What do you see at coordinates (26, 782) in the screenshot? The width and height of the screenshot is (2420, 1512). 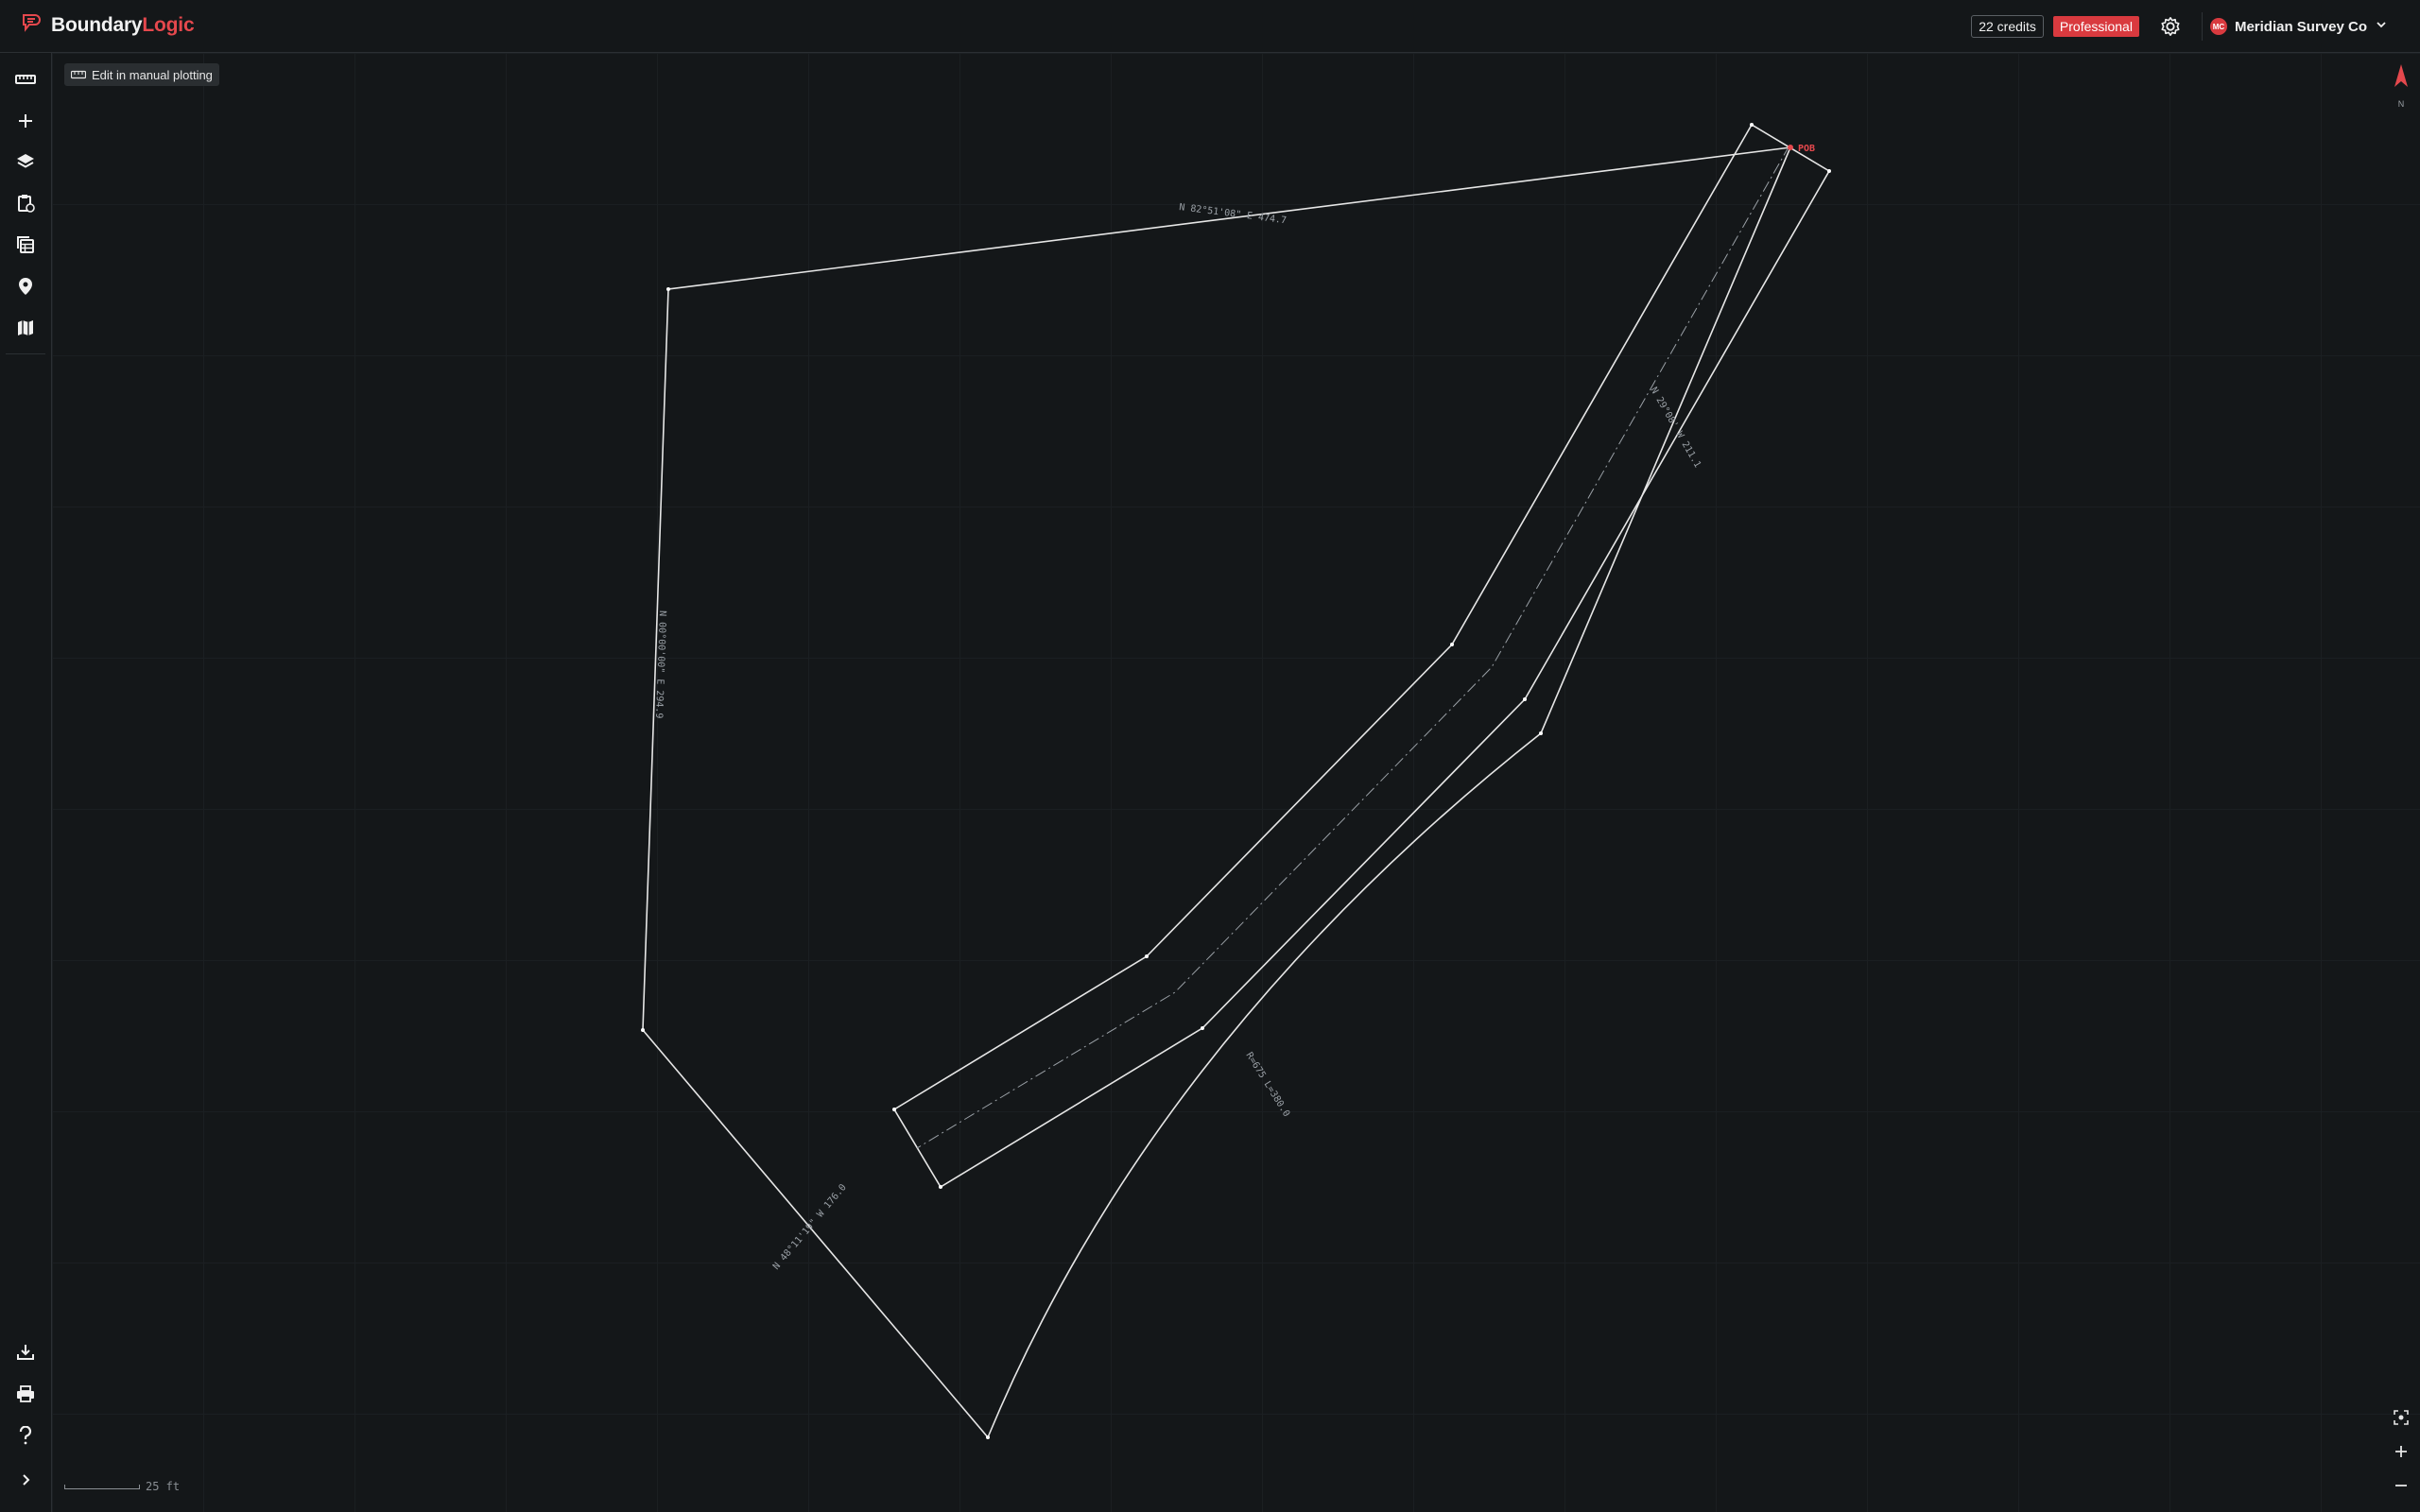 I see `tool-rail` at bounding box center [26, 782].